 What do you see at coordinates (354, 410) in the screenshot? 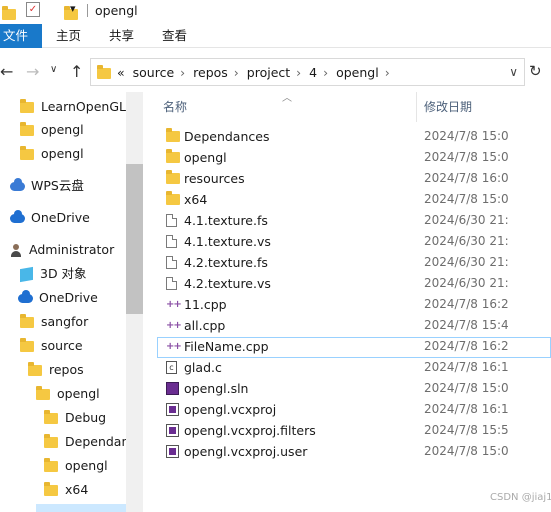
I see `list-item: opengl.vcxproj 2024/7/8 16:1` at bounding box center [354, 410].